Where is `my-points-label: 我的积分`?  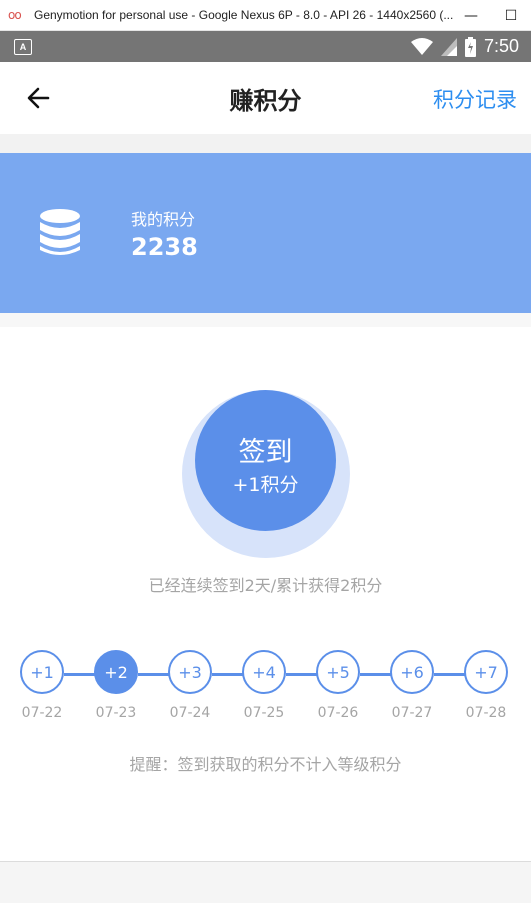
my-points-label: 我的积分 is located at coordinates (163, 219).